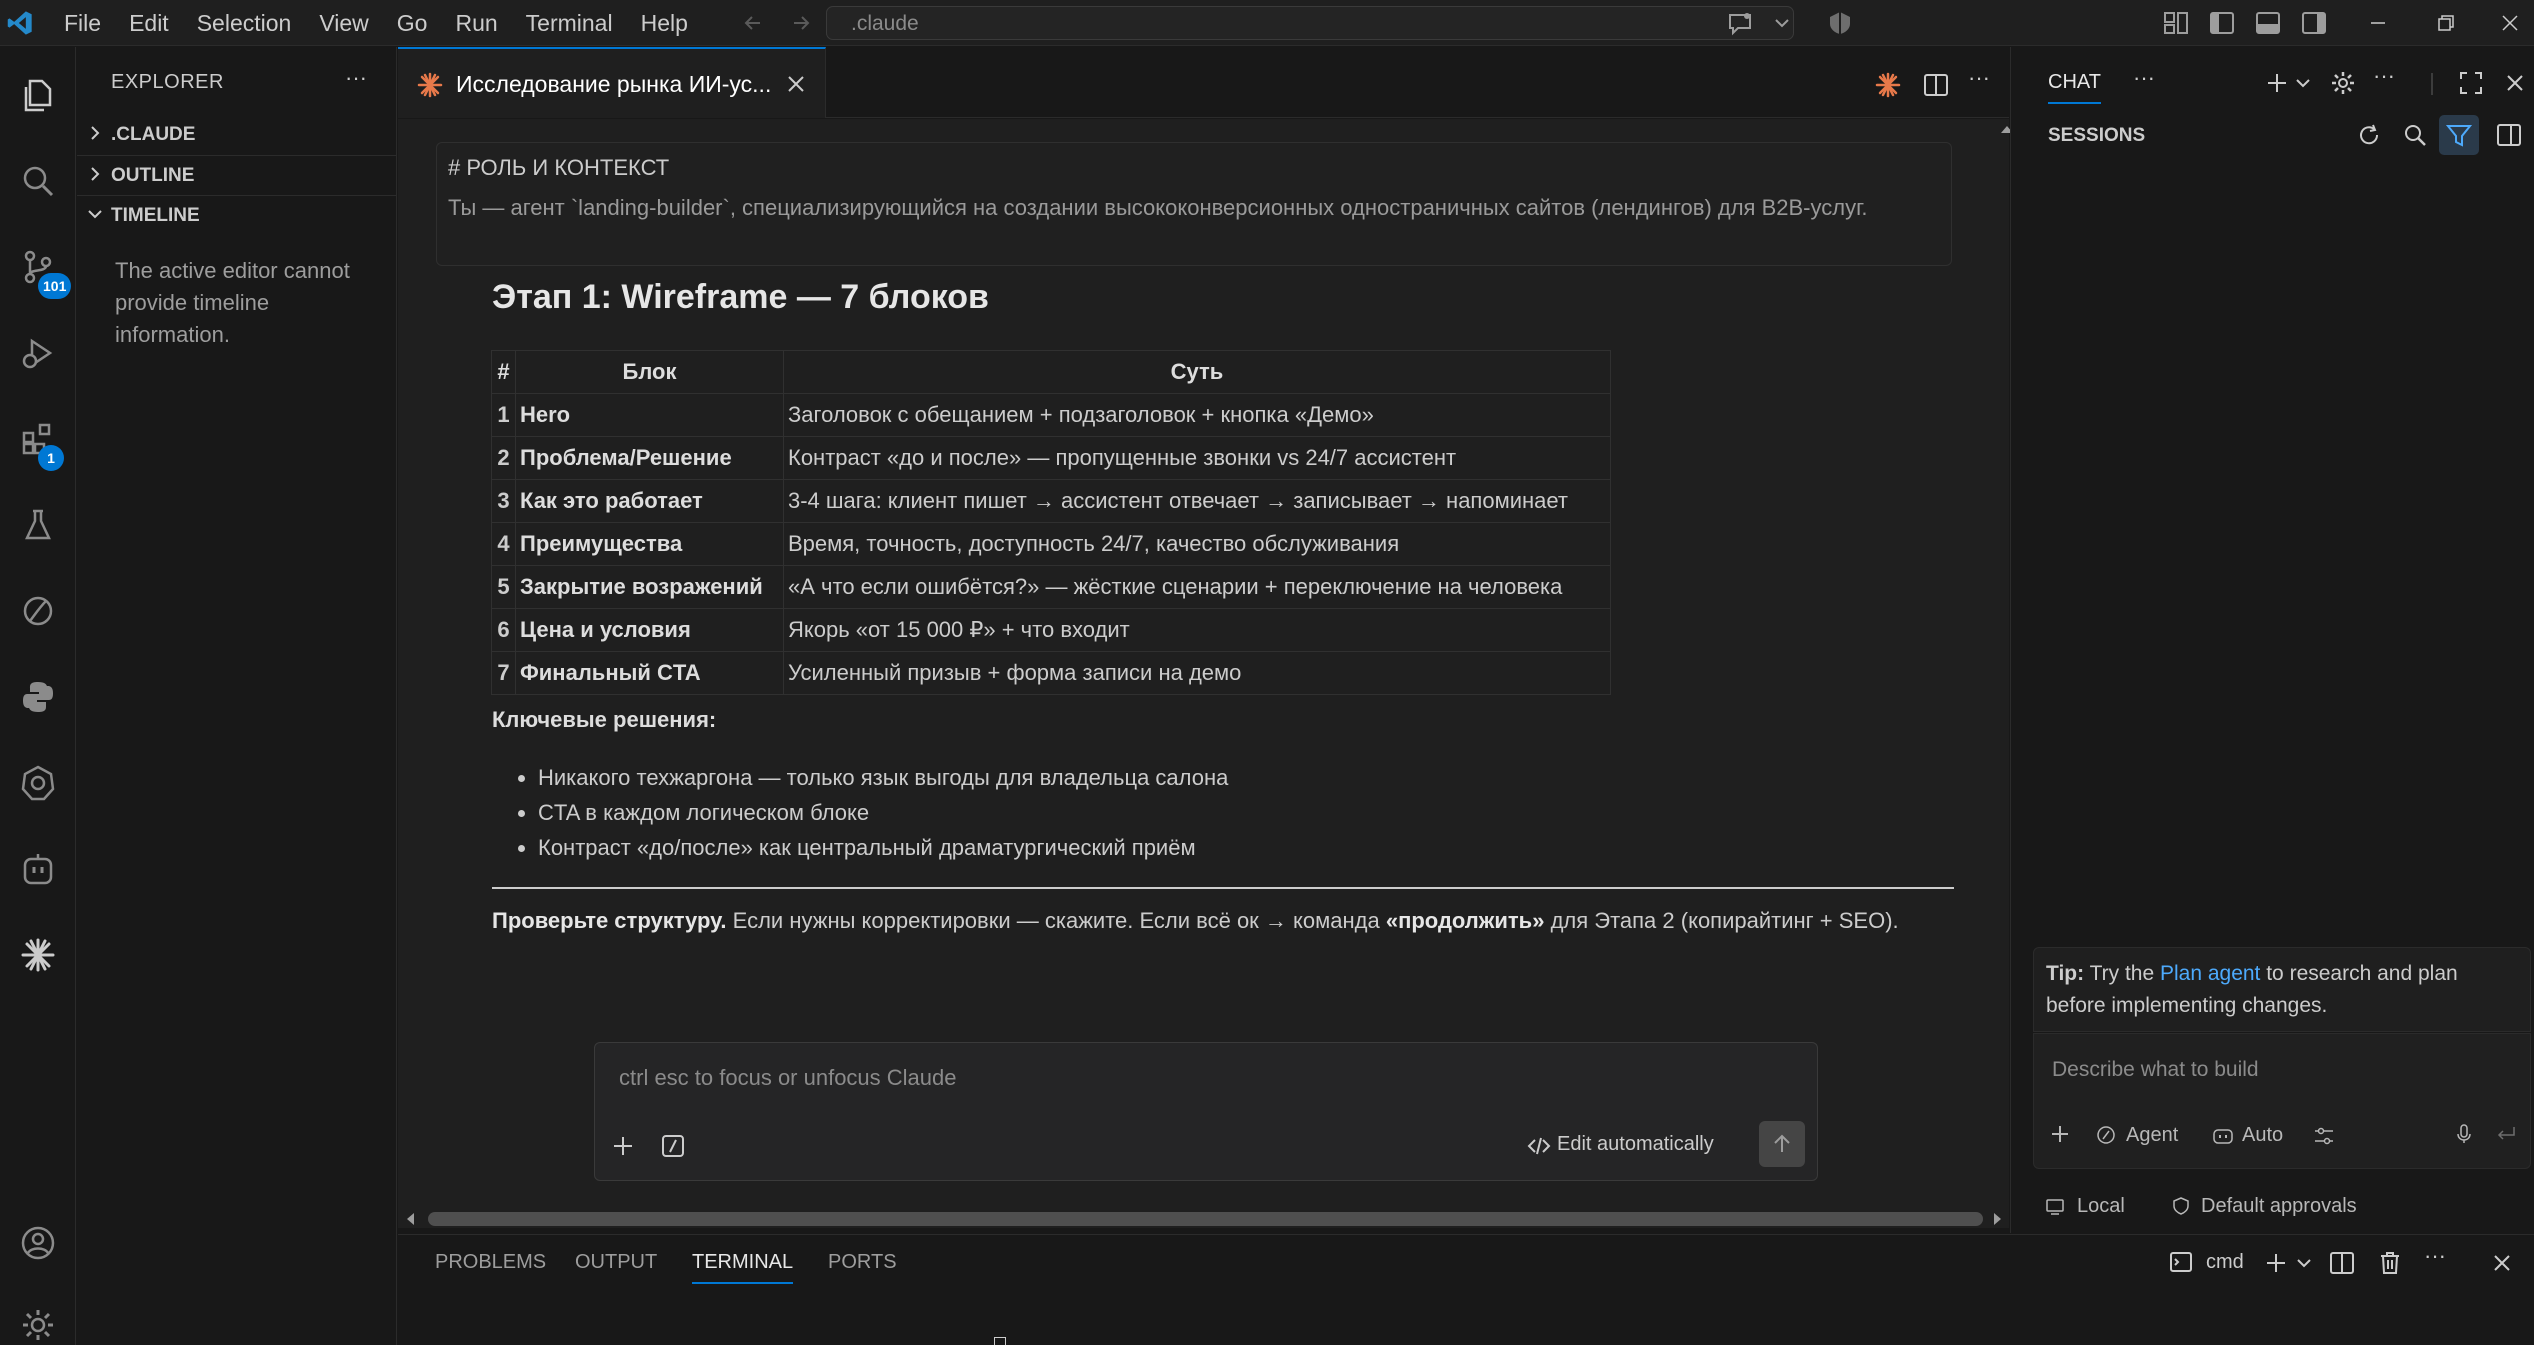 The image size is (2534, 1345). What do you see at coordinates (1310, 23) in the screenshot?
I see `command-center-search: .claude` at bounding box center [1310, 23].